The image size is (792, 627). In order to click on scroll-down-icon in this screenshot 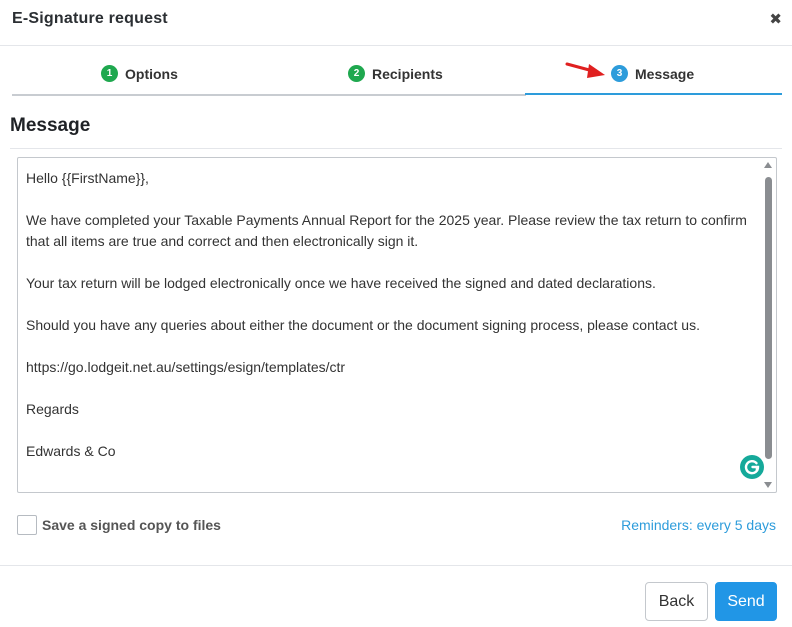, I will do `click(768, 485)`.